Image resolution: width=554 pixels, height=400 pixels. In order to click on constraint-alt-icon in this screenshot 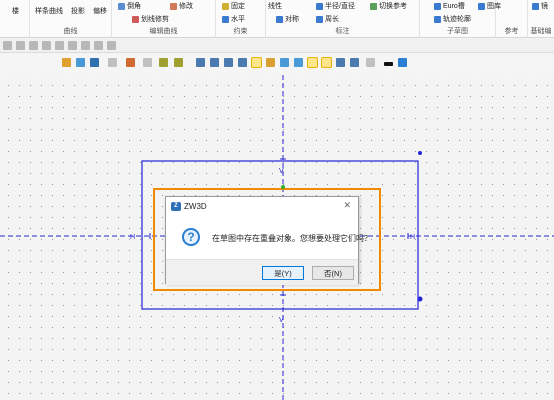, I will do `click(326, 62)`.